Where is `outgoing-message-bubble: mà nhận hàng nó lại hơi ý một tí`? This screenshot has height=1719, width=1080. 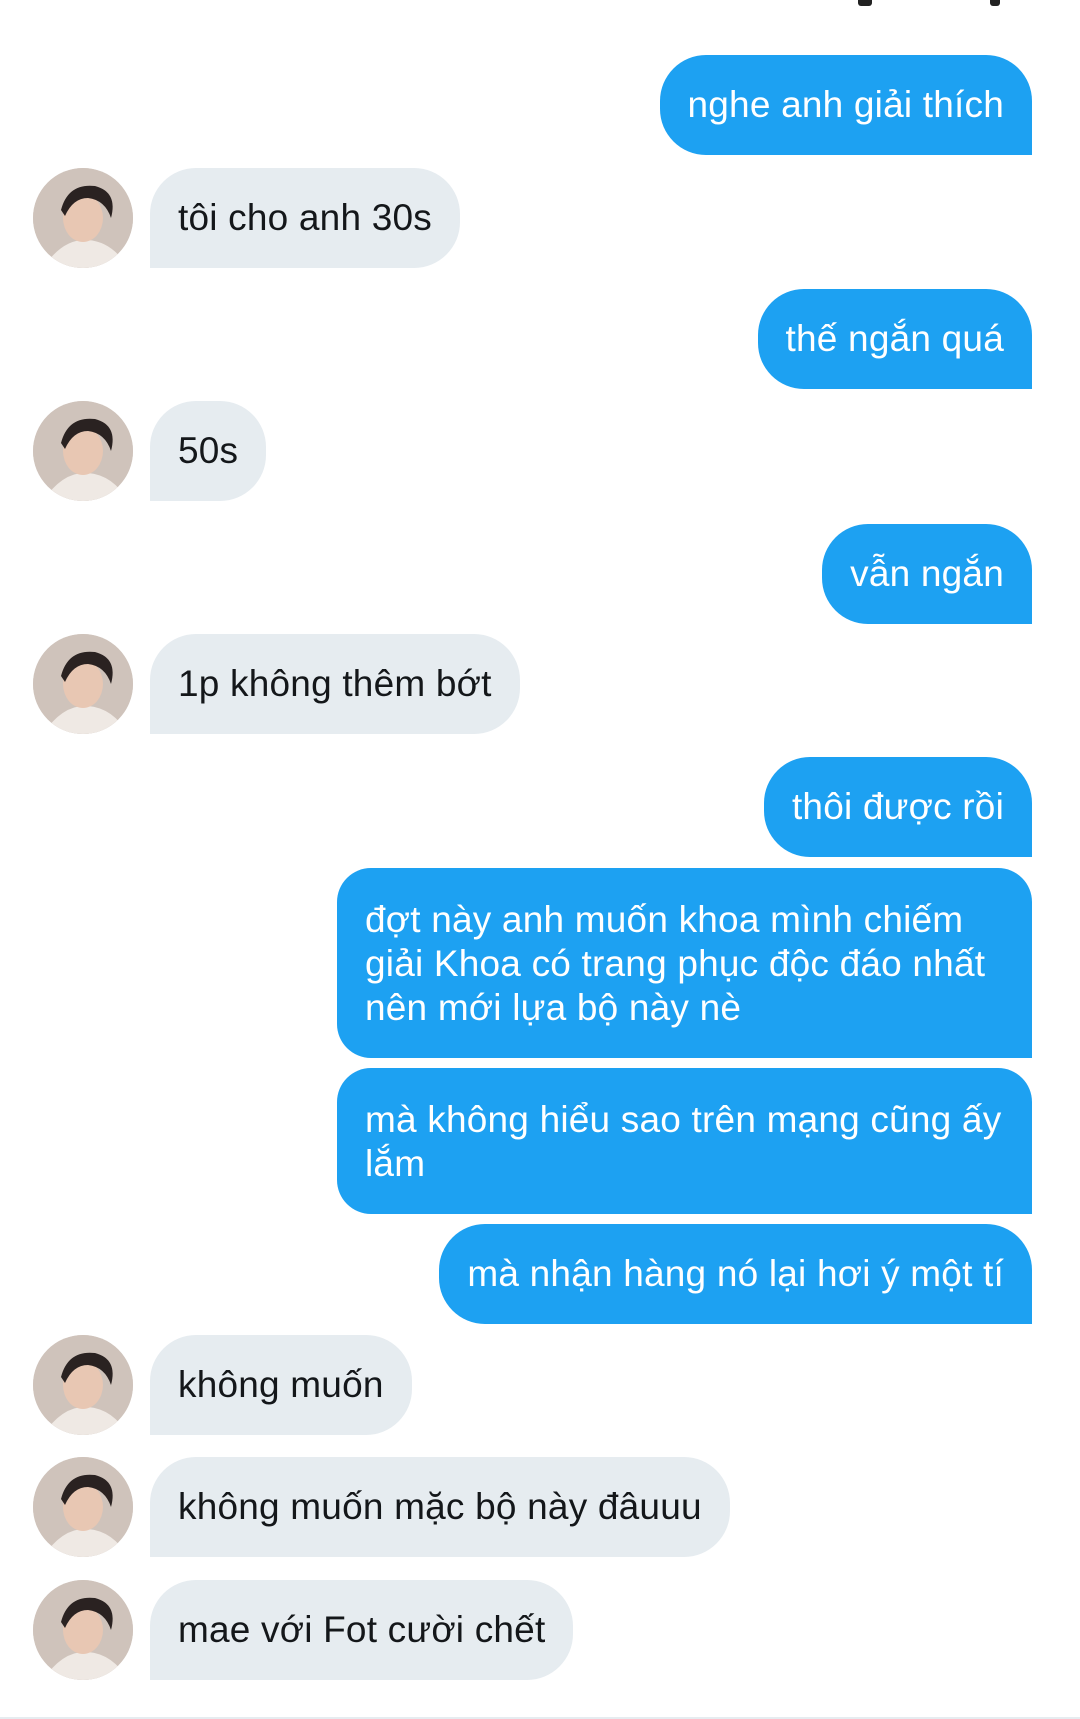
outgoing-message-bubble: mà nhận hàng nó lại hơi ý một tí is located at coordinates (735, 1274).